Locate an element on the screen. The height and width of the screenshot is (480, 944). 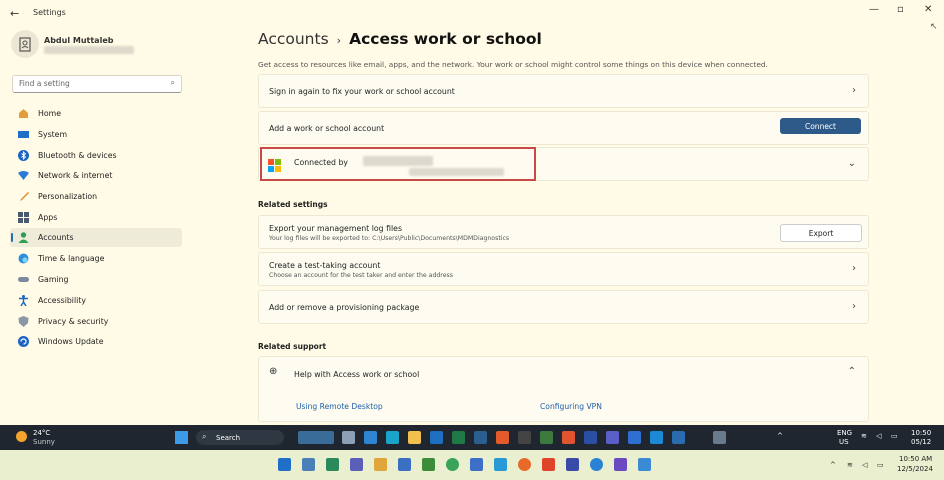
maximize-icon: ▫ is located at coordinates (900, 9).